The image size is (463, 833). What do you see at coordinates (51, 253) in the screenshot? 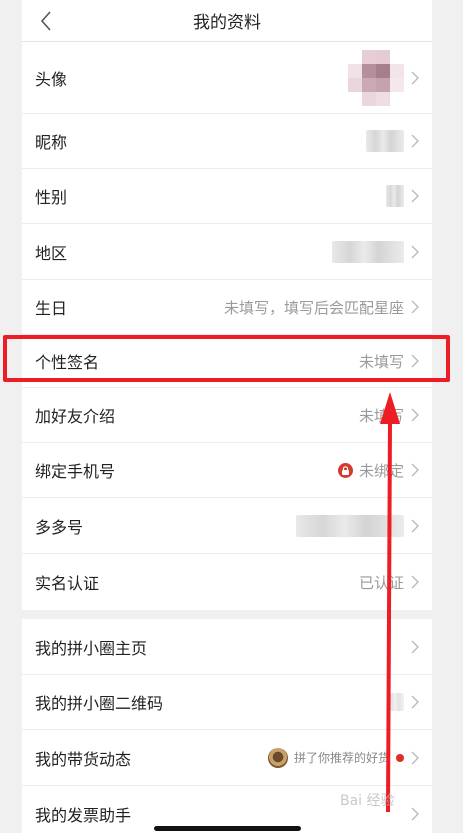
I see `row-label: 地区` at bounding box center [51, 253].